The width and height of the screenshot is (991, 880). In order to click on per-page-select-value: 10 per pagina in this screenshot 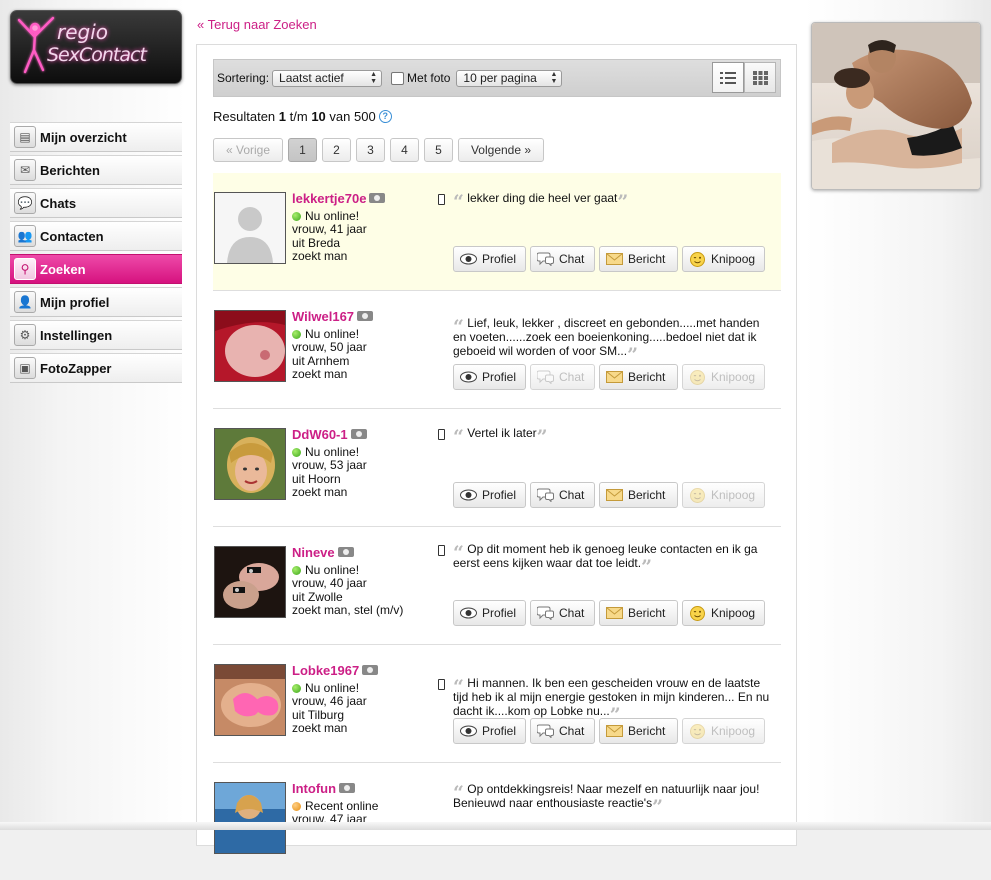, I will do `click(500, 78)`.